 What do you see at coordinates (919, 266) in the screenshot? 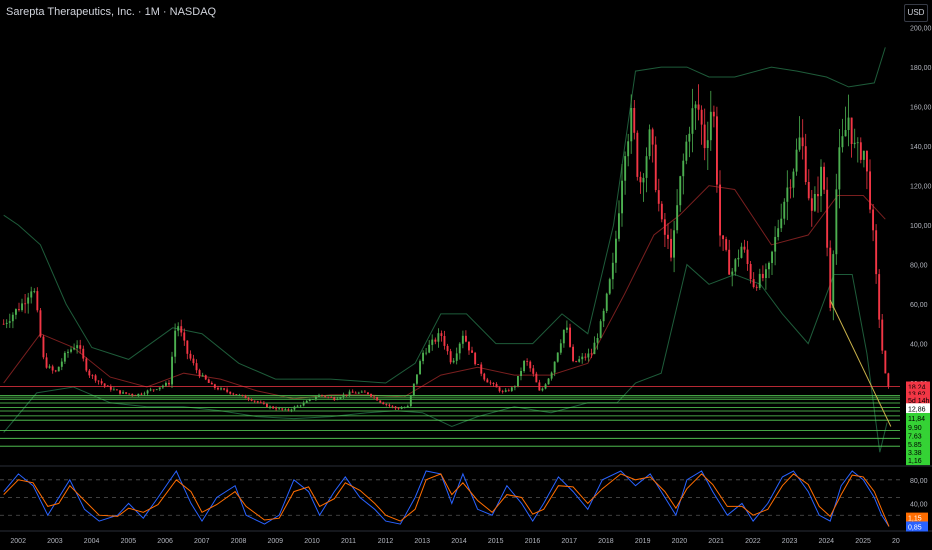
I see `price-tick-label: 80,00` at bounding box center [919, 266].